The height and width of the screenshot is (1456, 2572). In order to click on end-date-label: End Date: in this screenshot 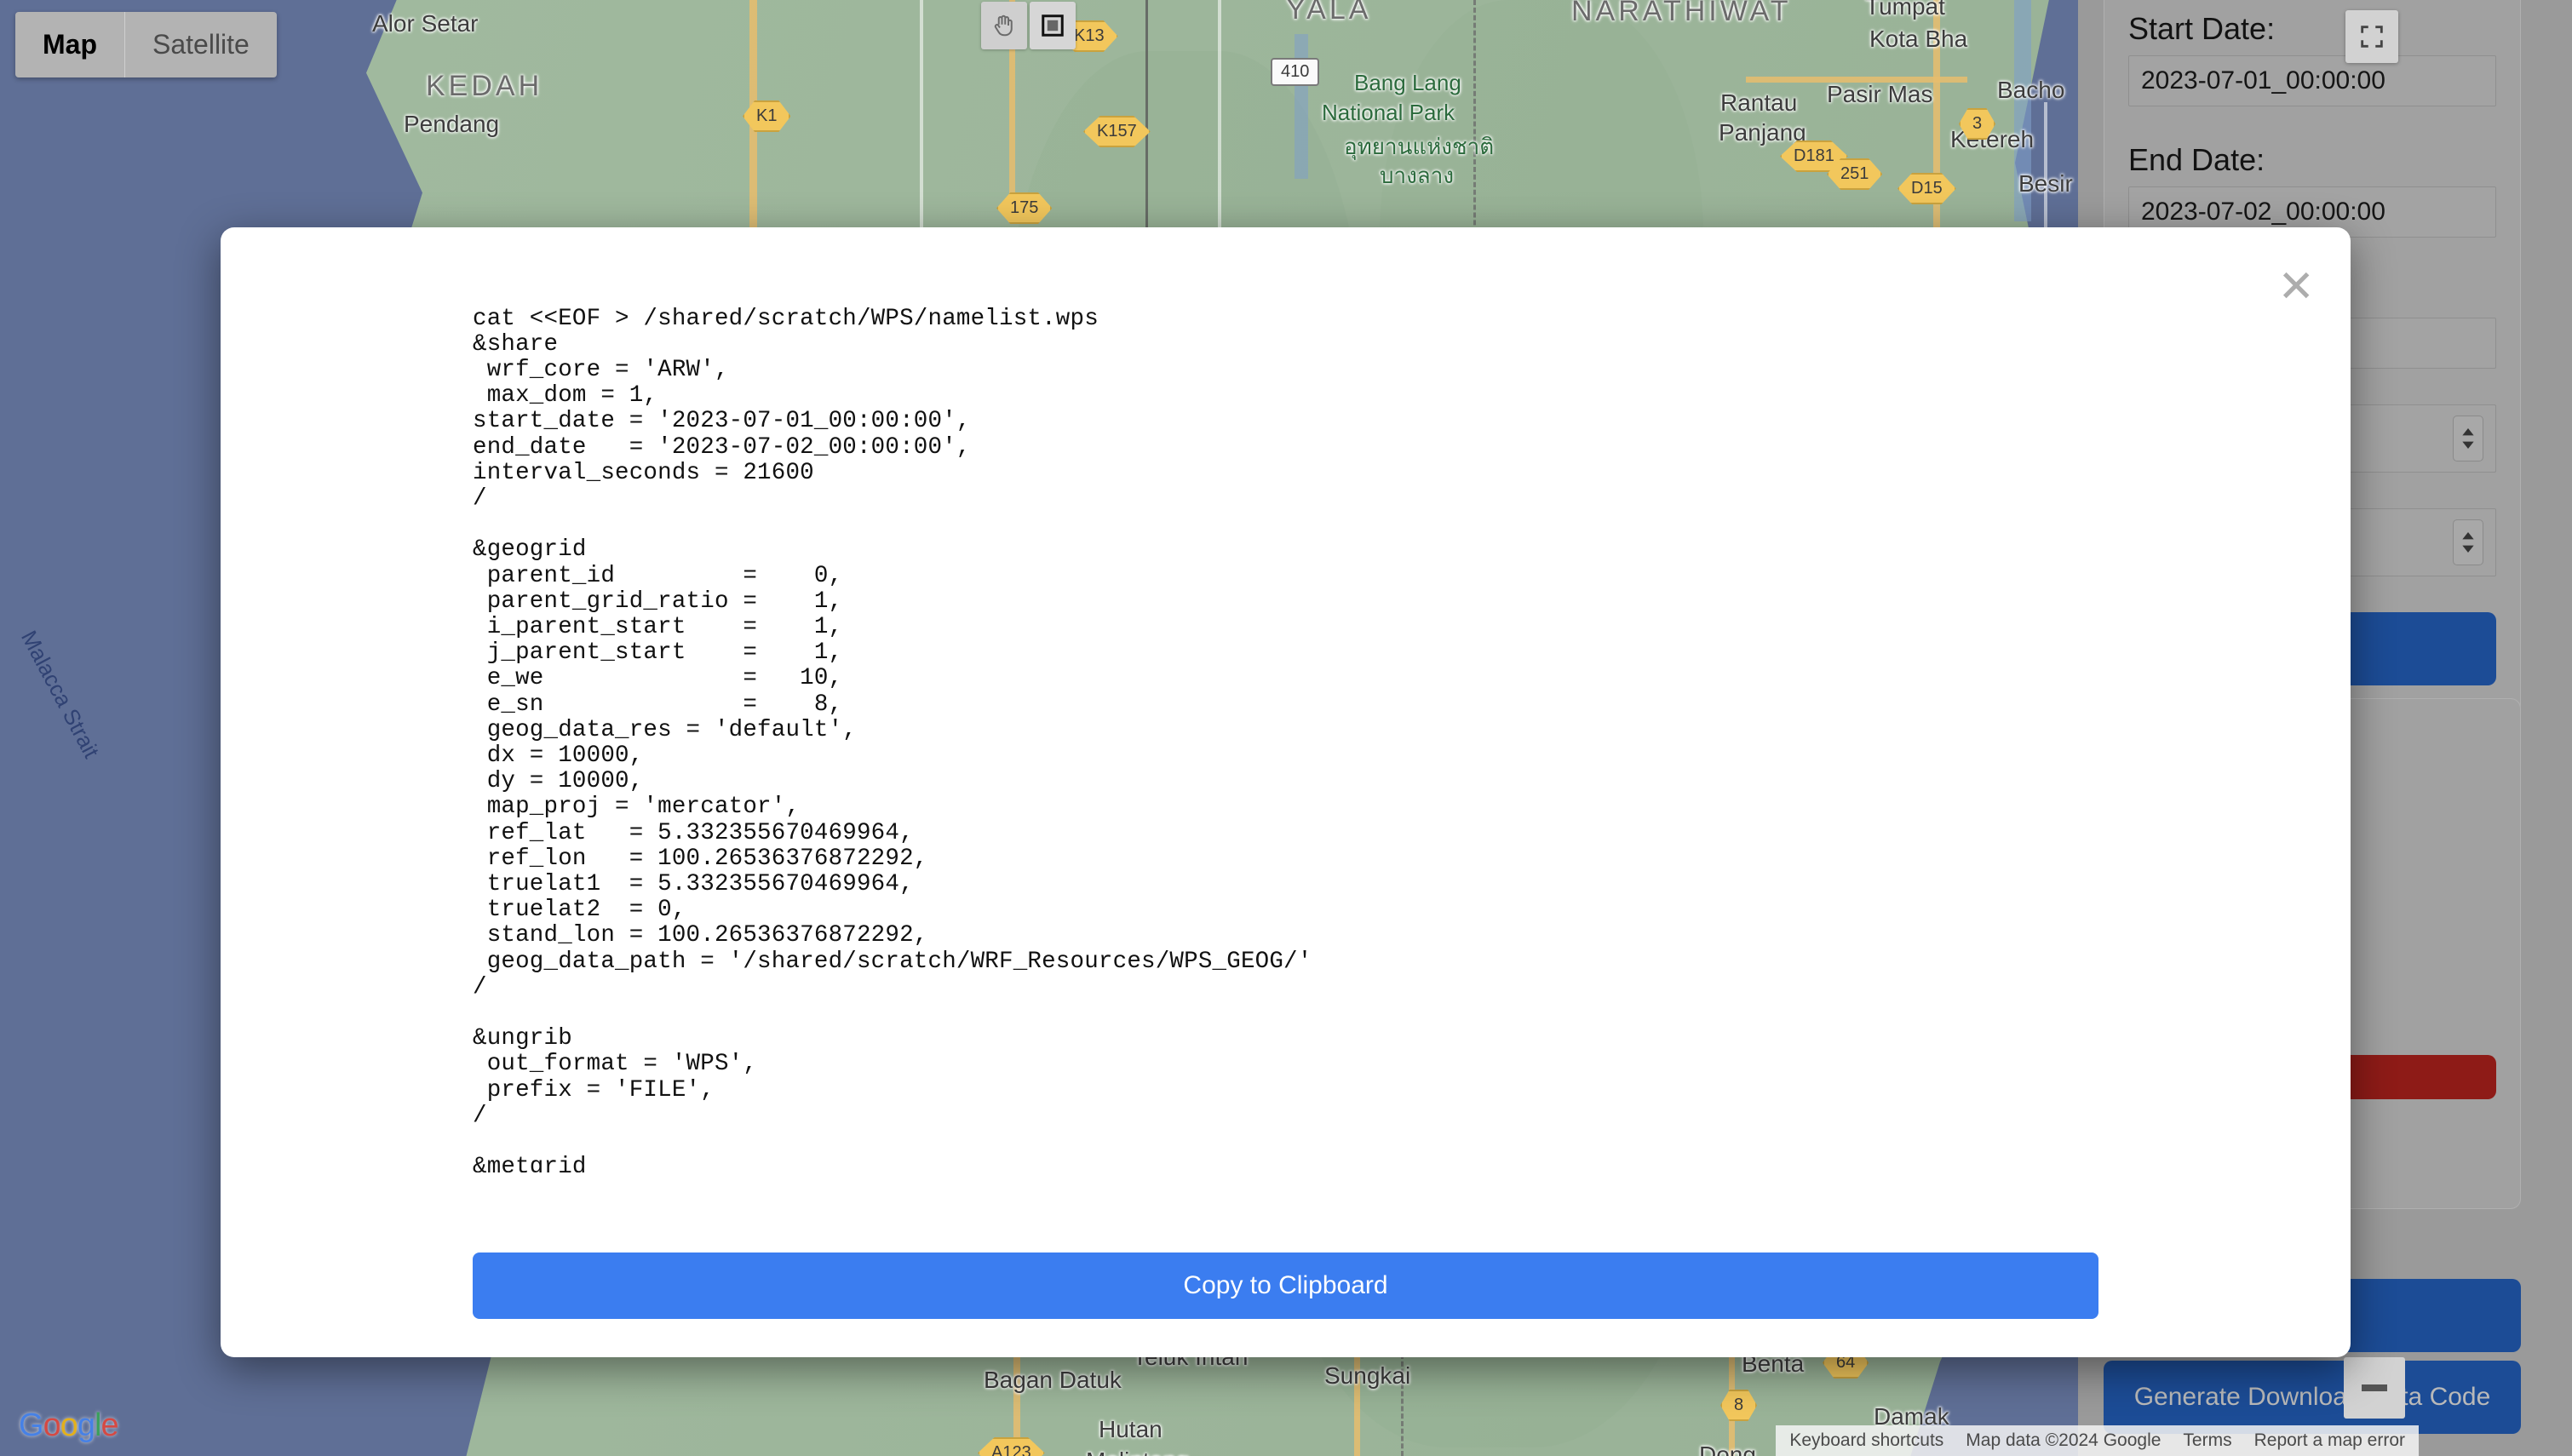, I will do `click(2196, 160)`.